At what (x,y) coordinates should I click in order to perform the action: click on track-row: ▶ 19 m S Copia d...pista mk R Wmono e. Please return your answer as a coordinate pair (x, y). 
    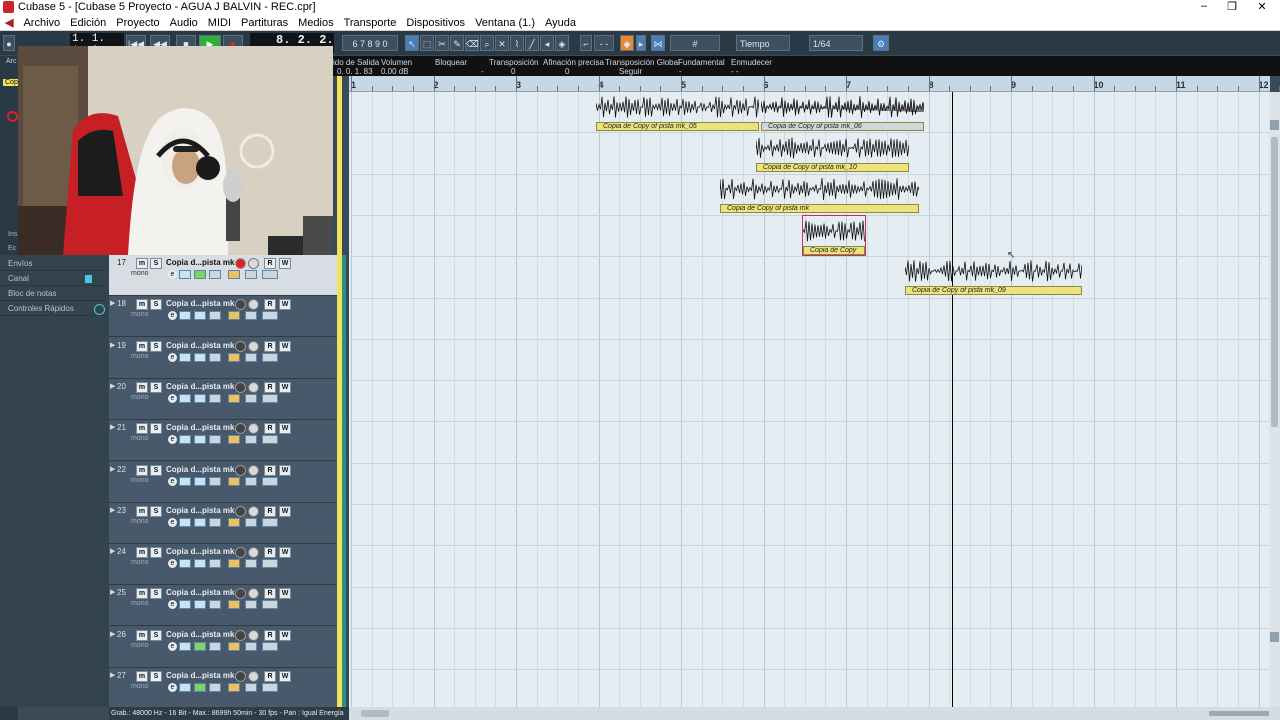
    Looking at the image, I should click on (223, 358).